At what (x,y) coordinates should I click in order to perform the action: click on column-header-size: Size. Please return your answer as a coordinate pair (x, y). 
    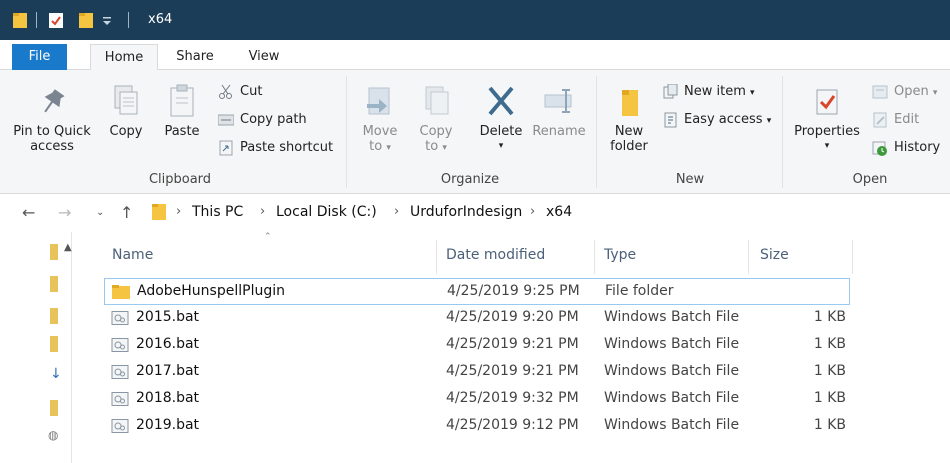
    Looking at the image, I should click on (774, 259).